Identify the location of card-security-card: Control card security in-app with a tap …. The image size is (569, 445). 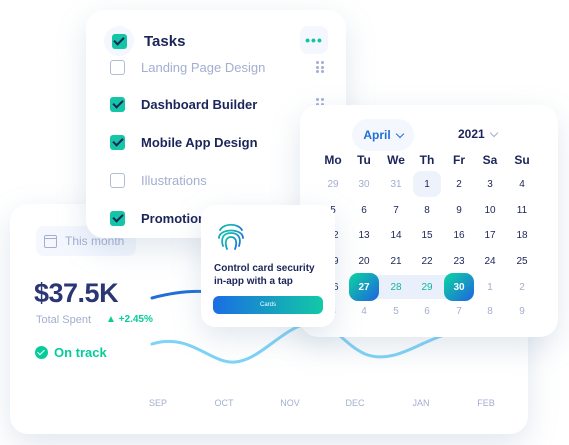
(268, 266).